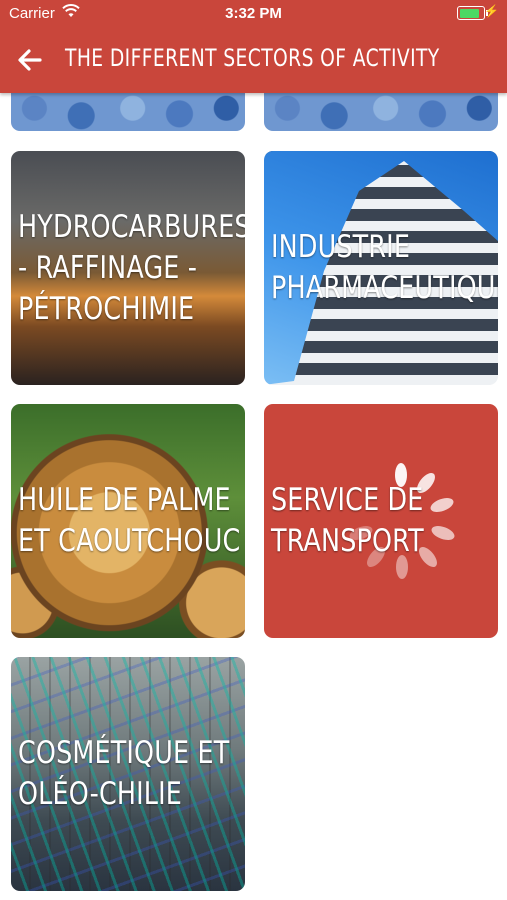  I want to click on sector-tile-hydrocarbures: HYDROCARBURES - RAFFINAGE - PÉTROCHIMIE, so click(128, 268).